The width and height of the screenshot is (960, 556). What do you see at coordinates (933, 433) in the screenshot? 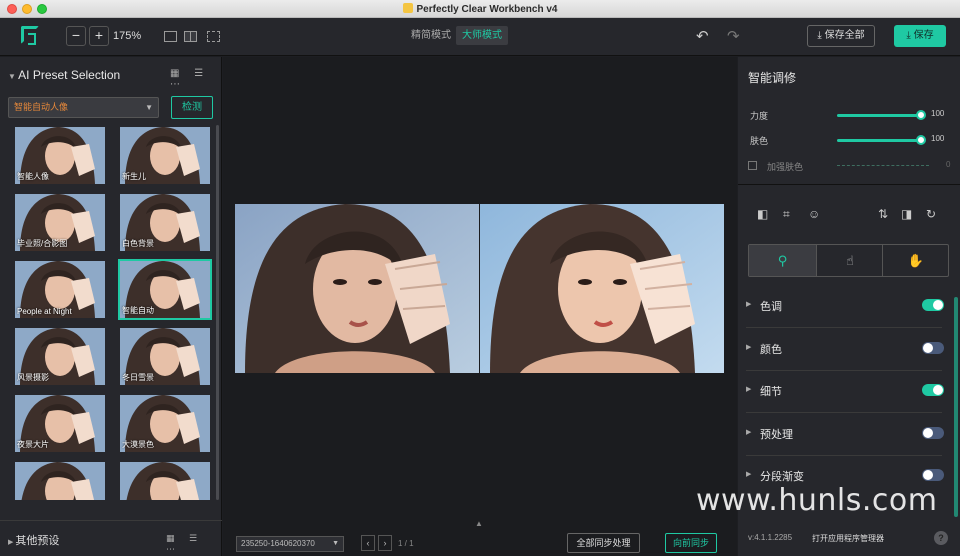
I see `preprocess-toggle` at bounding box center [933, 433].